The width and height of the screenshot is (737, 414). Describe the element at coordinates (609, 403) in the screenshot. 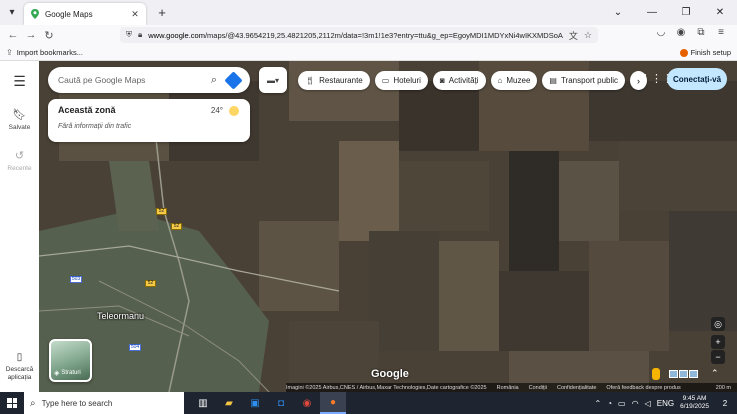

I see `network-icon: ◔` at that location.